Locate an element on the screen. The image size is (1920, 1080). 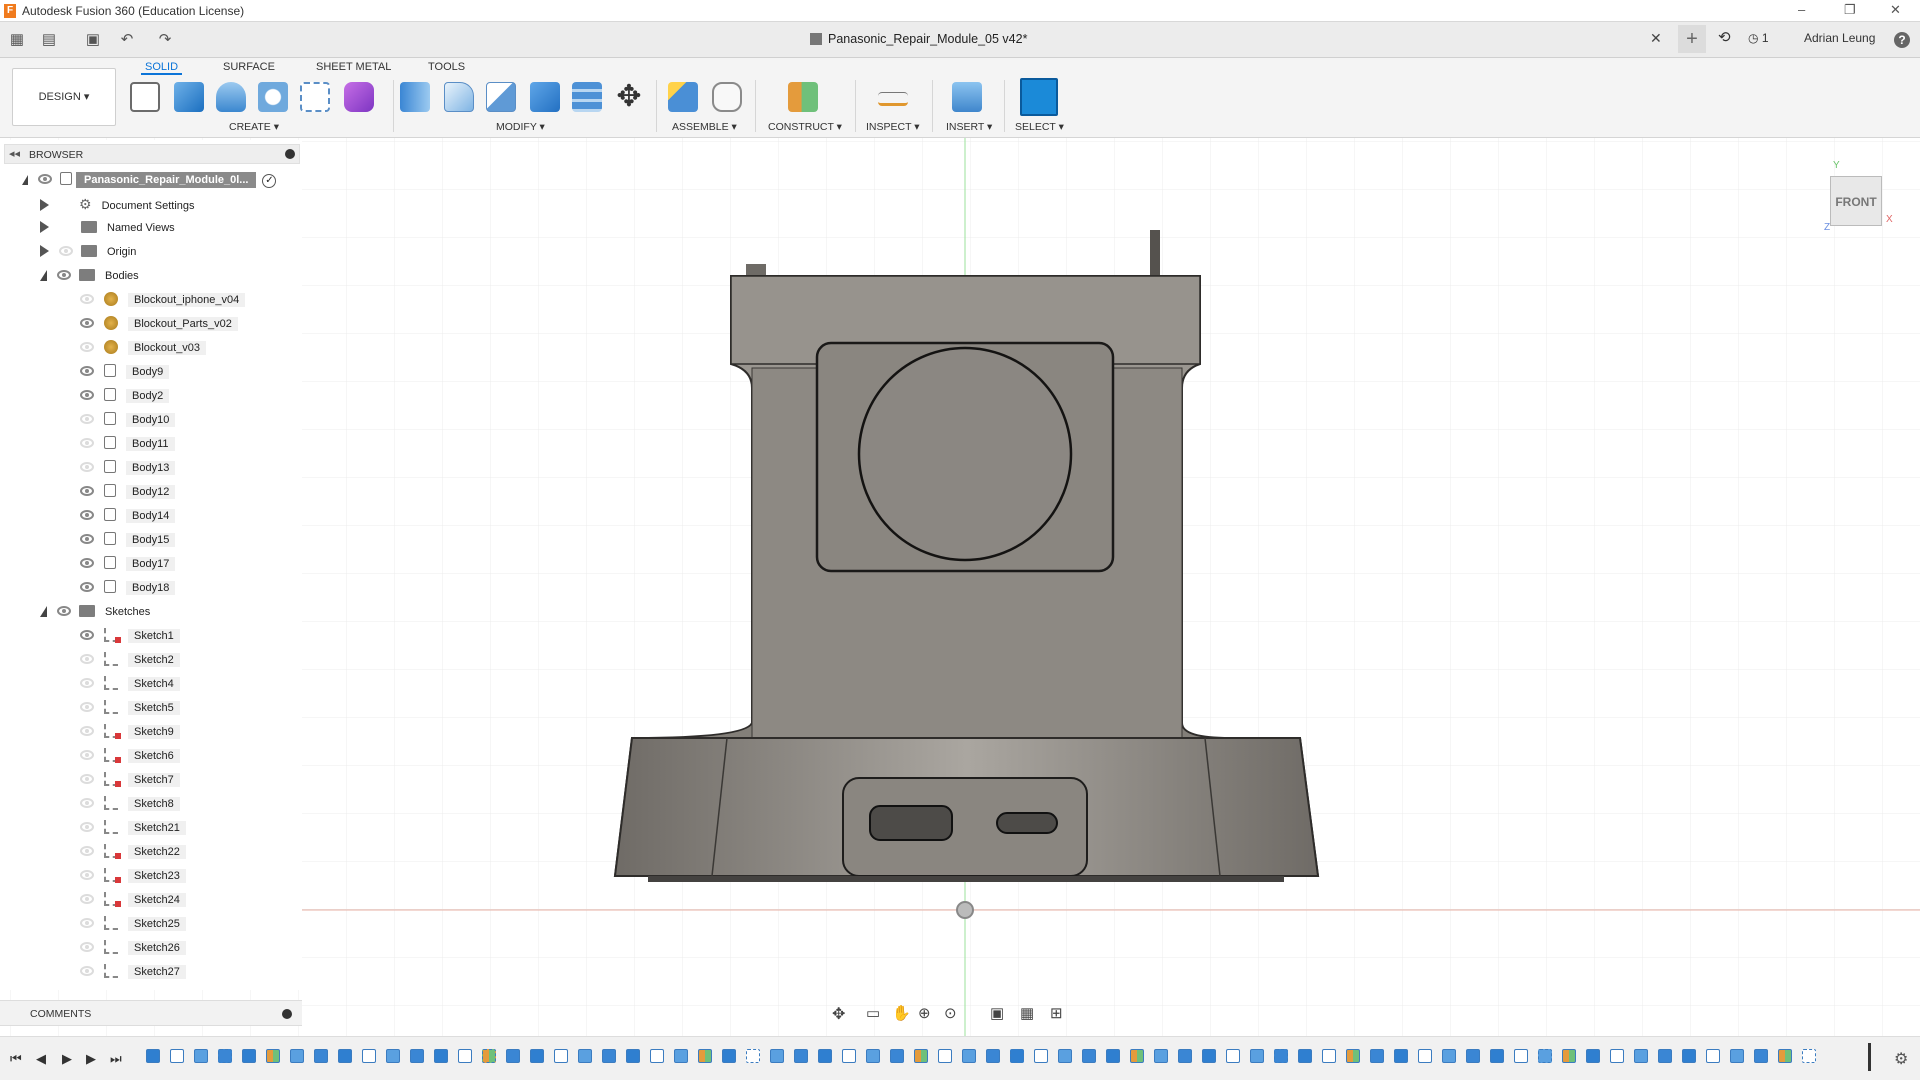
construct-menu: CONSTRUCT ▾ is located at coordinates (805, 127).